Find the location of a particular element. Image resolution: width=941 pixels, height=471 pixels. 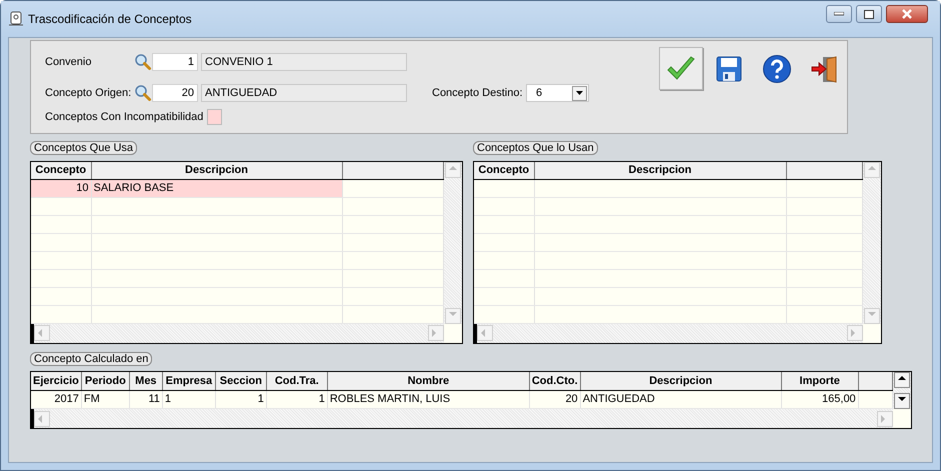

table-cell: ROBLES MARTIN, LUIS is located at coordinates (428, 399).